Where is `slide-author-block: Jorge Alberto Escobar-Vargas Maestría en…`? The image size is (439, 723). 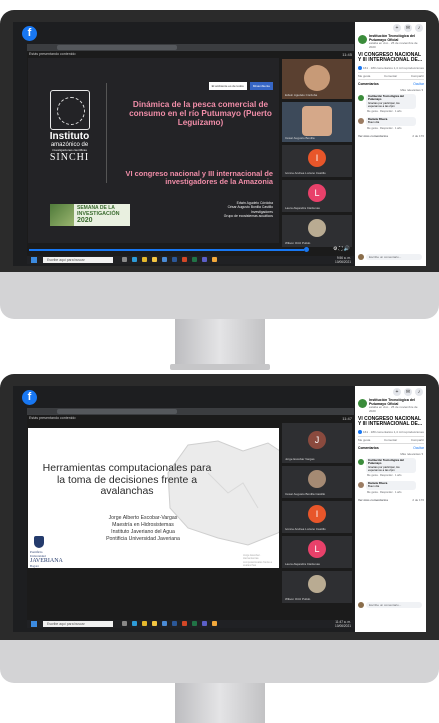 slide-author-block: Jorge Alberto Escobar-Vargas Maestría en… is located at coordinates (143, 529).